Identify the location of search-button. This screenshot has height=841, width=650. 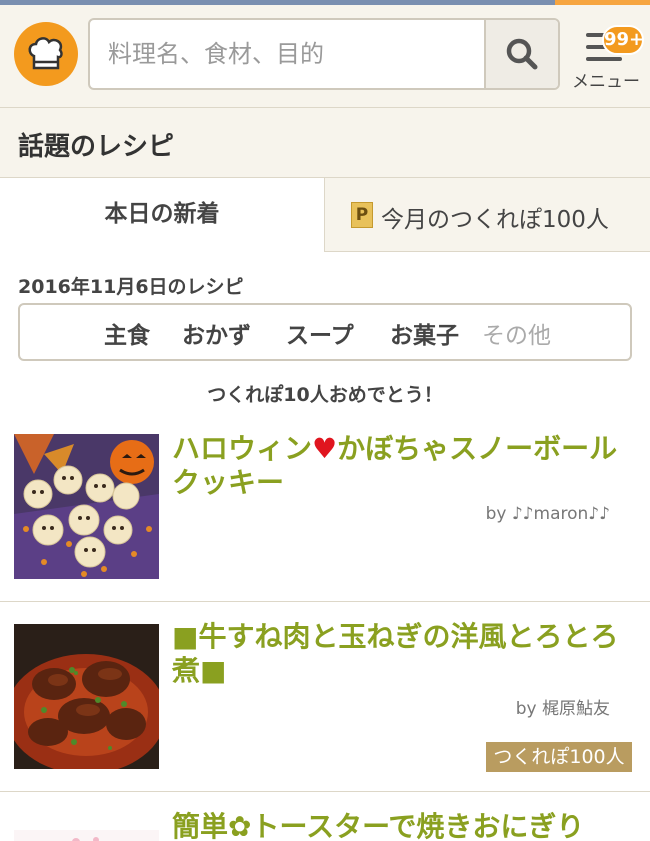
(521, 54).